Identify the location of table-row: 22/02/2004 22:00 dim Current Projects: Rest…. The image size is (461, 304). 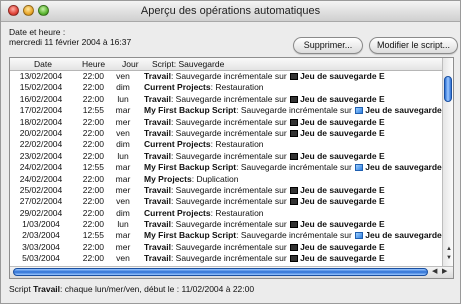
(226, 144).